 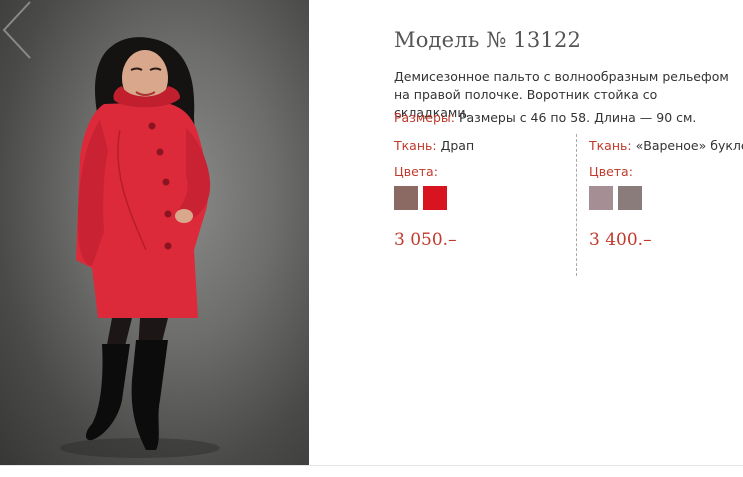 I want to click on fabric-line: Ткань: «Вареное» букле, so click(x=666, y=145).